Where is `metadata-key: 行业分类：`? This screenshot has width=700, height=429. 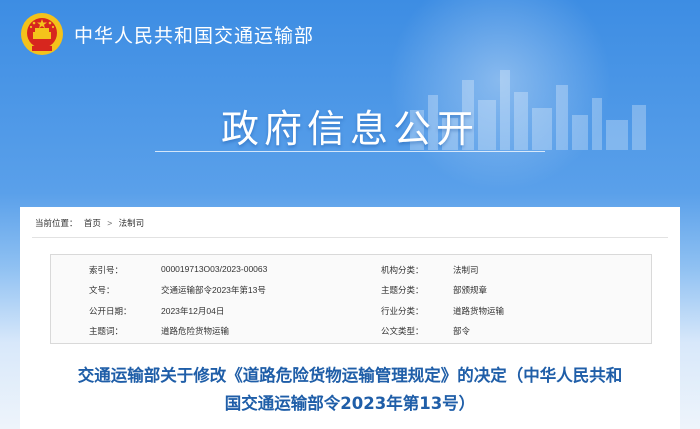 metadata-key: 行业分类： is located at coordinates (402, 311).